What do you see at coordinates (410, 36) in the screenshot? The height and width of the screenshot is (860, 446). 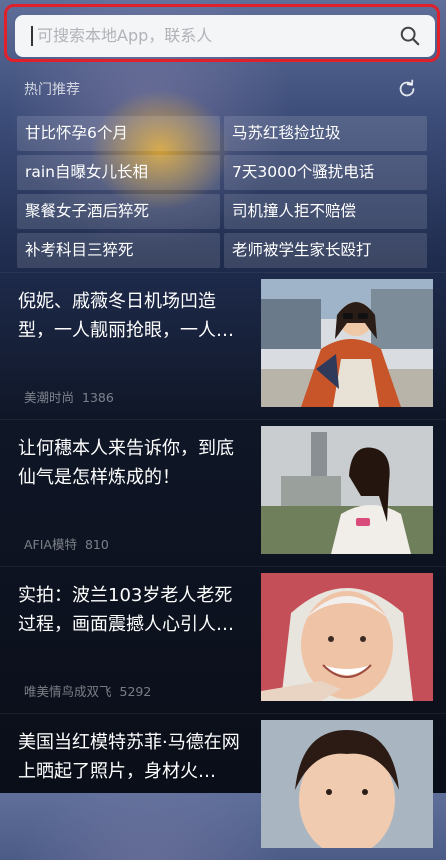 I see `search-icon` at bounding box center [410, 36].